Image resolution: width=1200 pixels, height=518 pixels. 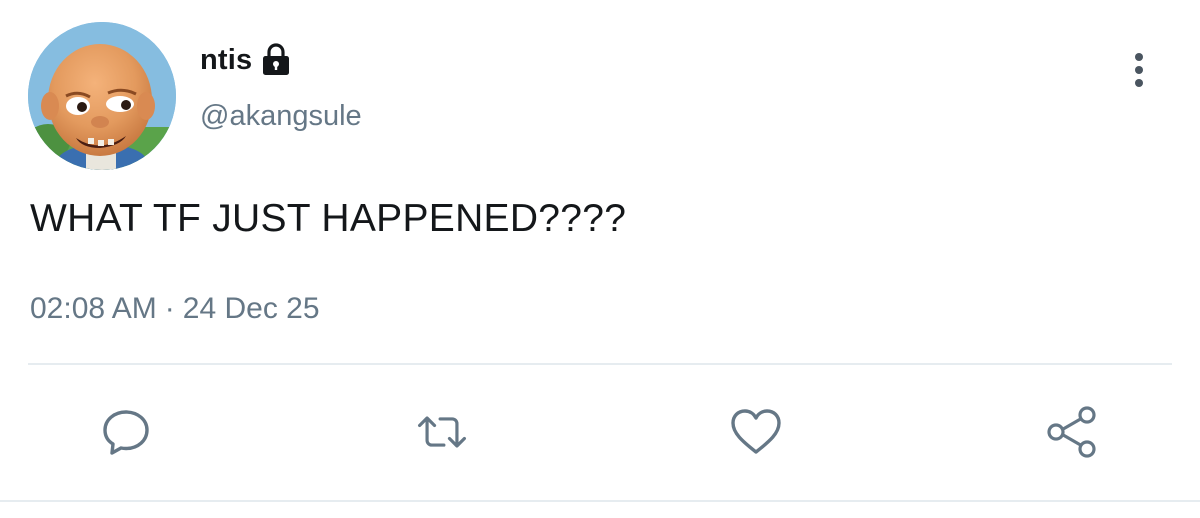 I want to click on like-button, so click(x=756, y=432).